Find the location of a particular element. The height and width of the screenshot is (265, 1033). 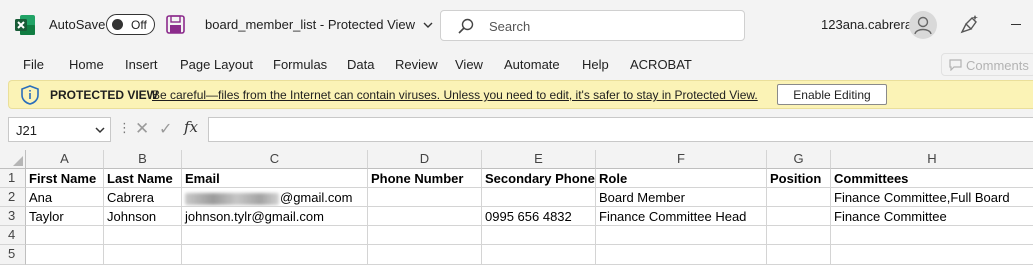

menu-home: Home is located at coordinates (86, 64).